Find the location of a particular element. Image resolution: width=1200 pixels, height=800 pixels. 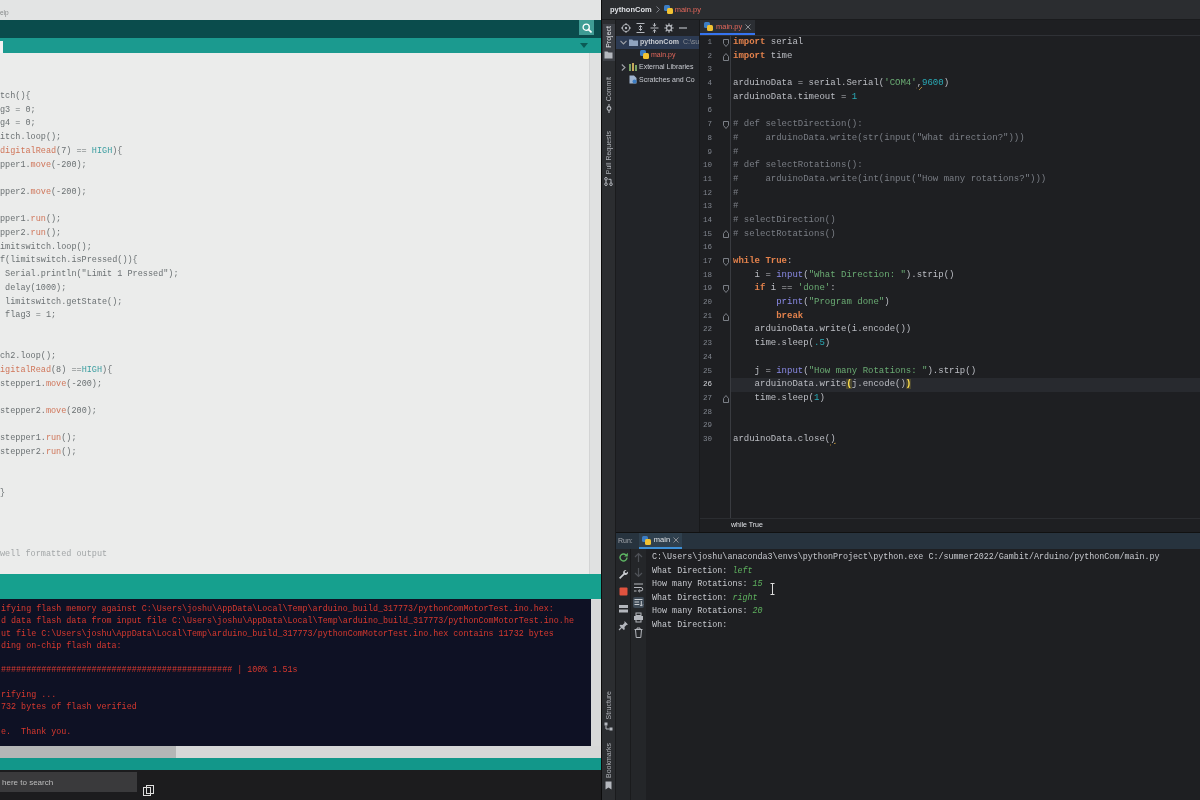

code-line: } is located at coordinates (3, 494).